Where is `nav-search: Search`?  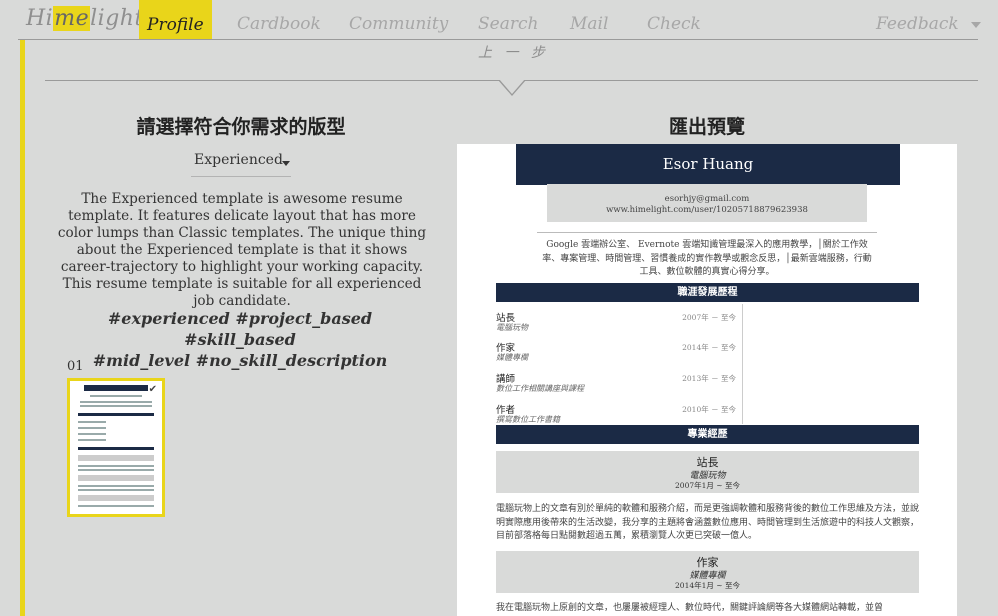
nav-search: Search is located at coordinates (508, 24).